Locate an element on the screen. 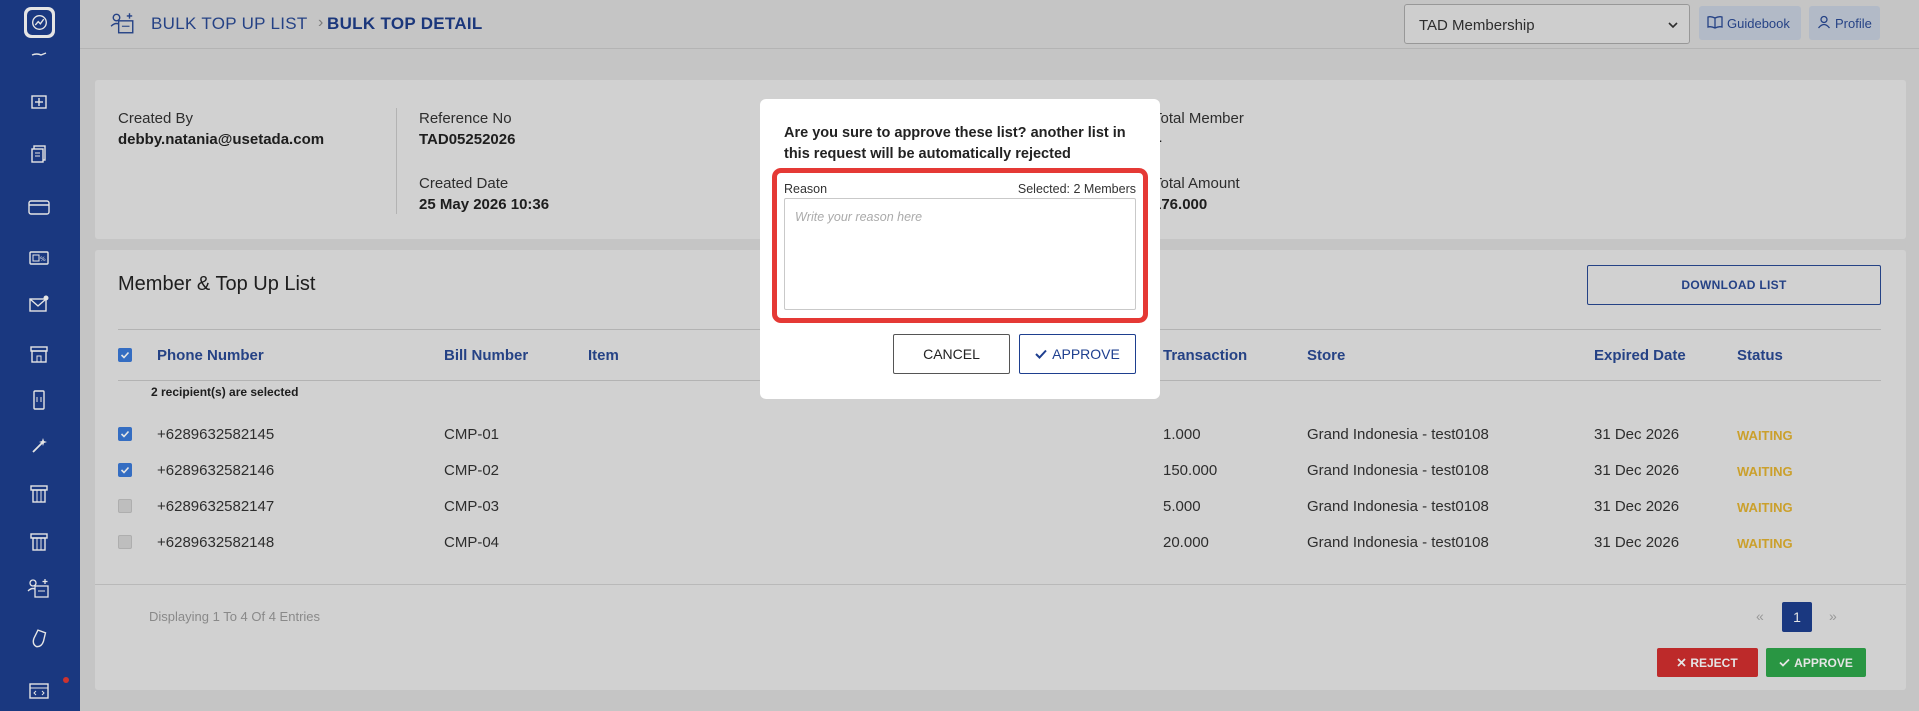  reason-input is located at coordinates (960, 254).